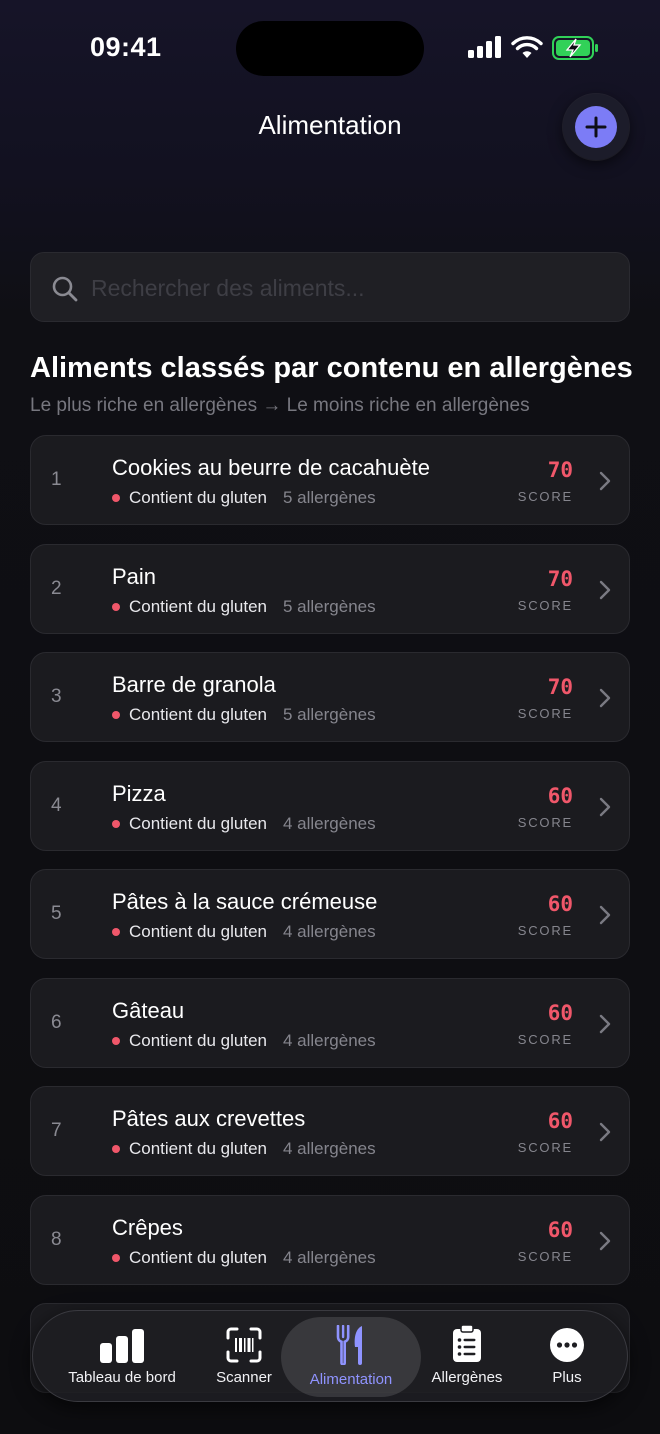 This screenshot has width=660, height=1434. What do you see at coordinates (527, 47) in the screenshot?
I see `wifi-icon` at bounding box center [527, 47].